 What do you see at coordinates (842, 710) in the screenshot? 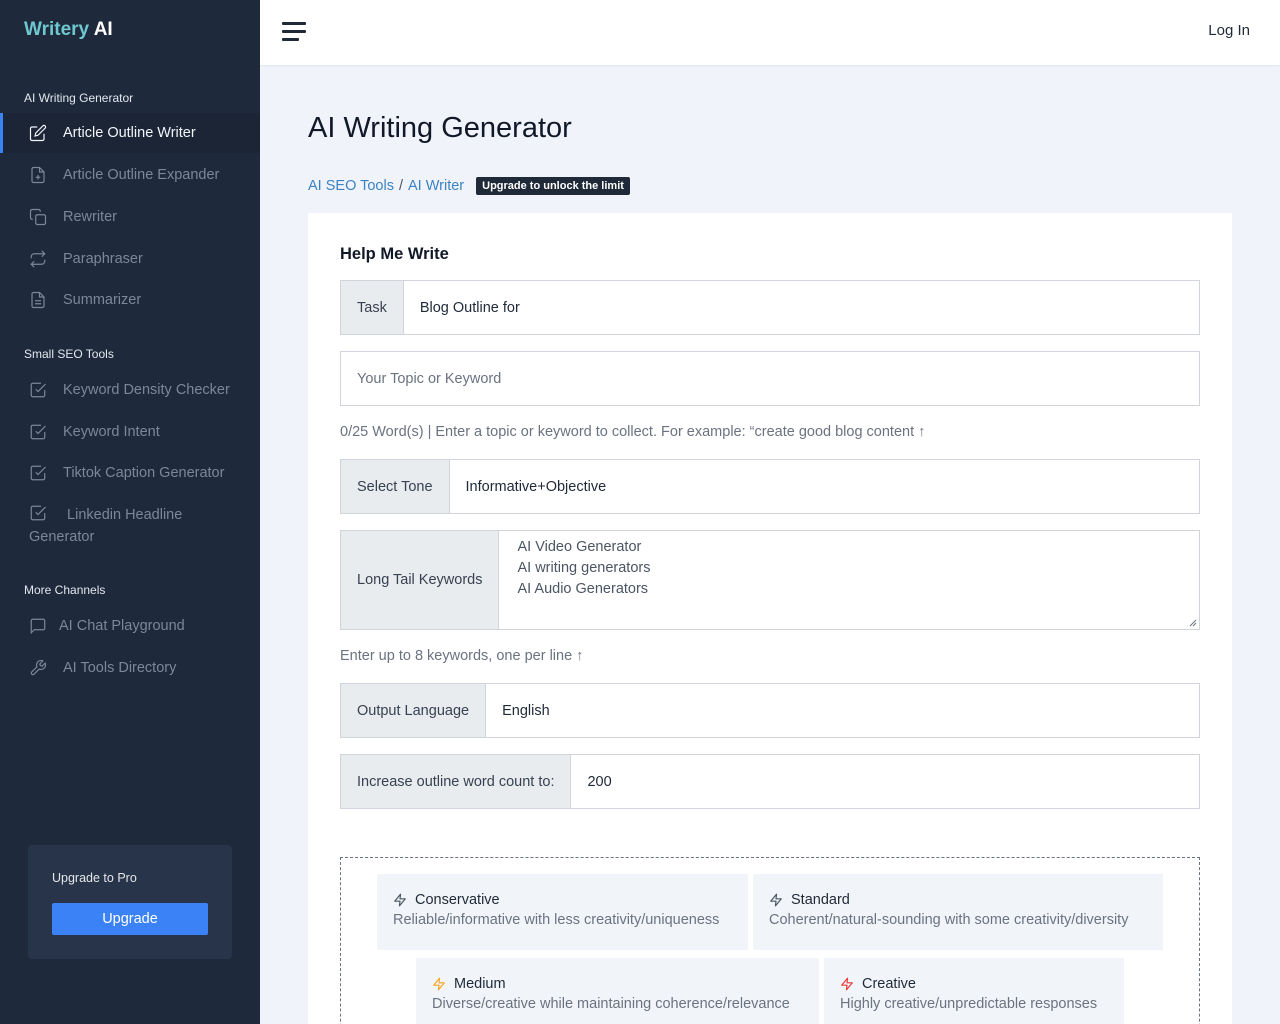
I see `output-language-select: English` at bounding box center [842, 710].